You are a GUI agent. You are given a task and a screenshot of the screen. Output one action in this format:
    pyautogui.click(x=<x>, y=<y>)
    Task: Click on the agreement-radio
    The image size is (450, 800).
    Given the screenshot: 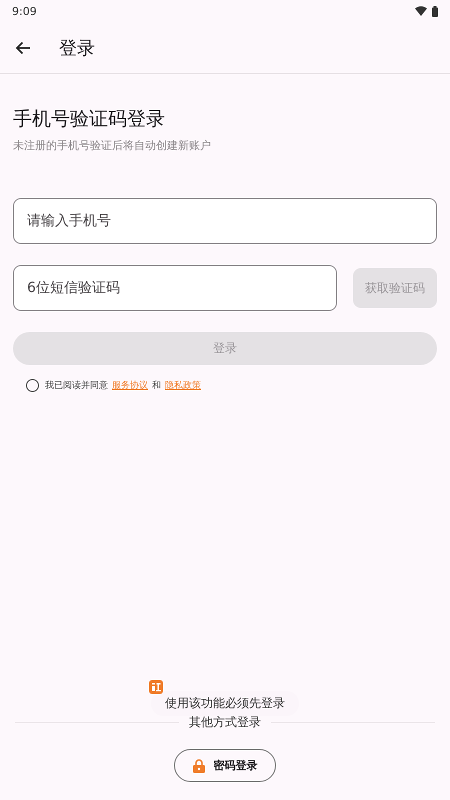 What is the action you would take?
    pyautogui.click(x=32, y=385)
    